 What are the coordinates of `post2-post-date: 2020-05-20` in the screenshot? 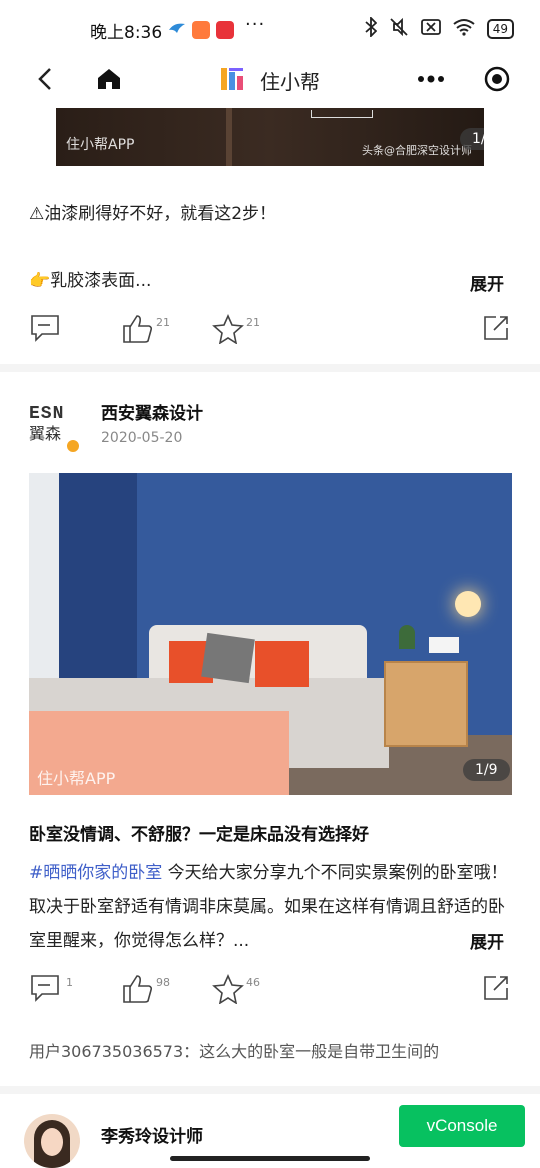 It's located at (142, 438).